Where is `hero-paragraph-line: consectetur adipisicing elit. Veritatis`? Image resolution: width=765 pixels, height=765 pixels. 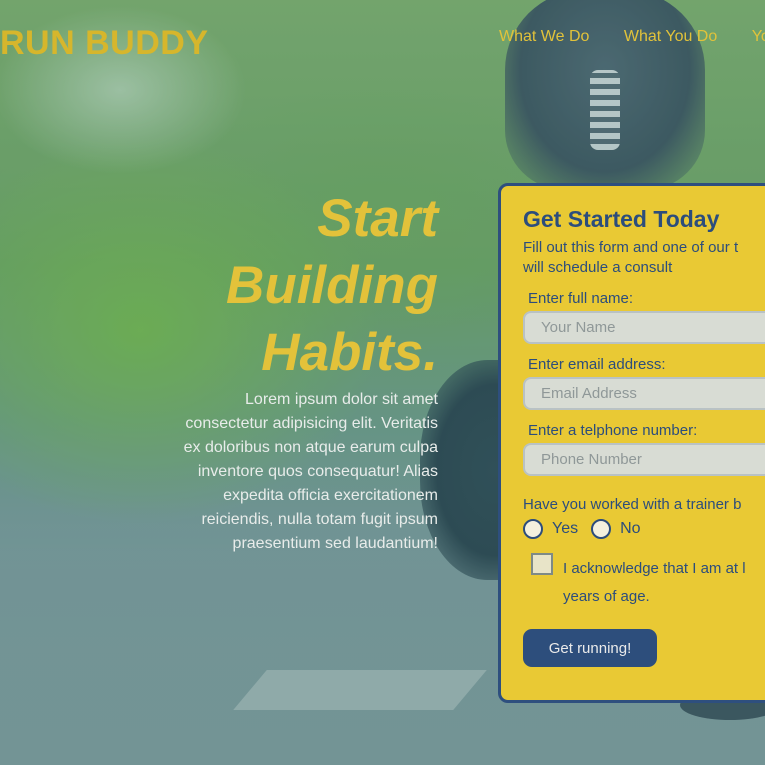
hero-paragraph-line: consectetur adipisicing elit. Veritatis is located at coordinates (311, 423).